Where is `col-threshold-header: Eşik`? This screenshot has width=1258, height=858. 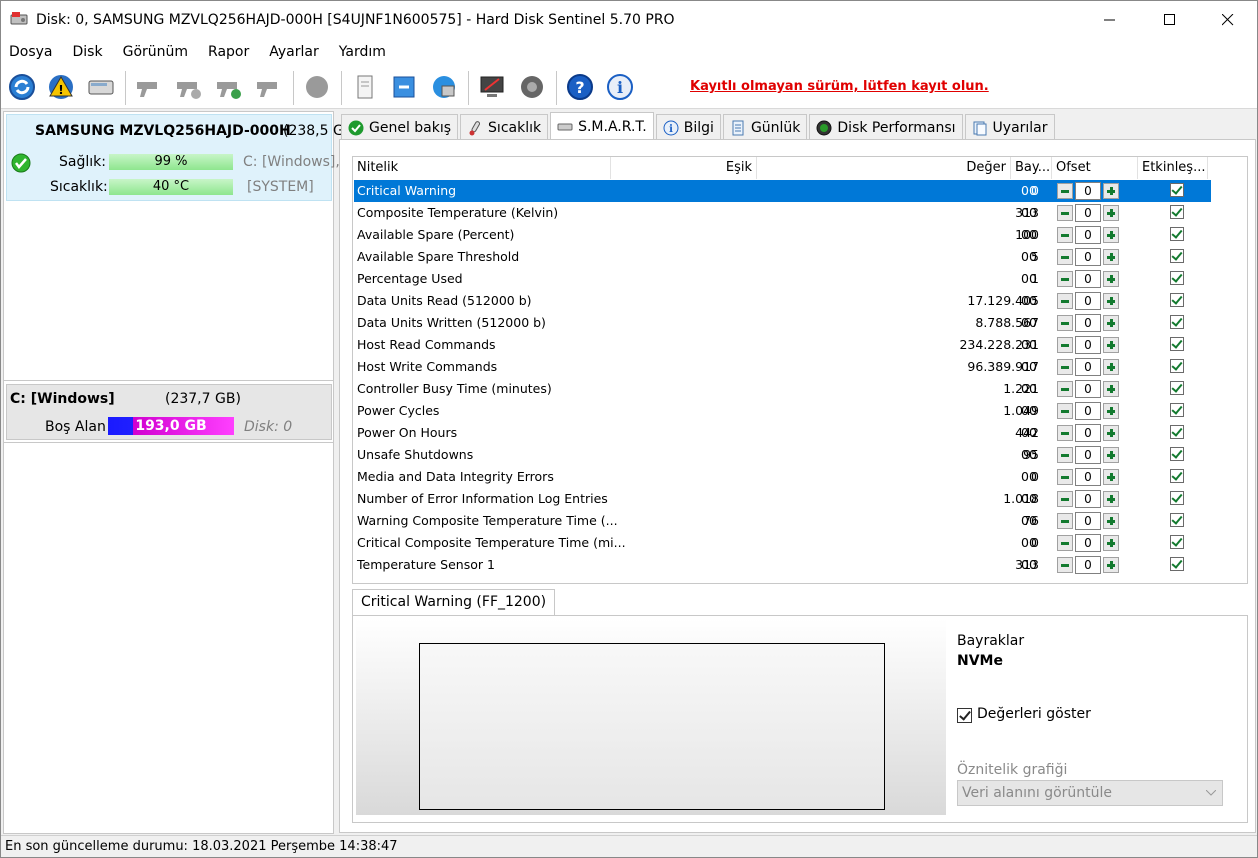
col-threshold-header: Eşik is located at coordinates (684, 168).